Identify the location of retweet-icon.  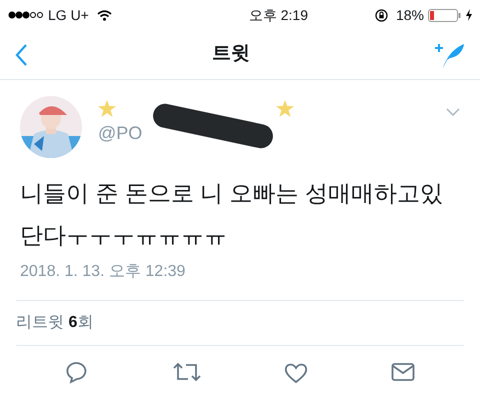
(187, 372).